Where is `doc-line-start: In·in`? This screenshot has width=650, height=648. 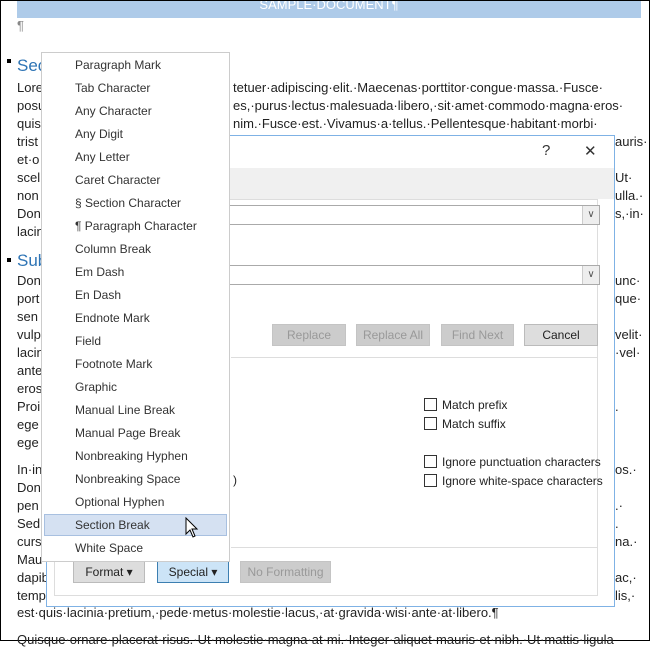
doc-line-start: In·in is located at coordinates (30, 469).